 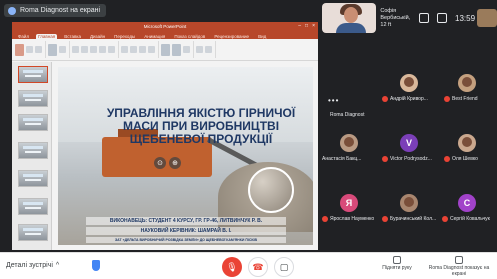 I want to click on mini-video-tile, so click(x=487, y=18).